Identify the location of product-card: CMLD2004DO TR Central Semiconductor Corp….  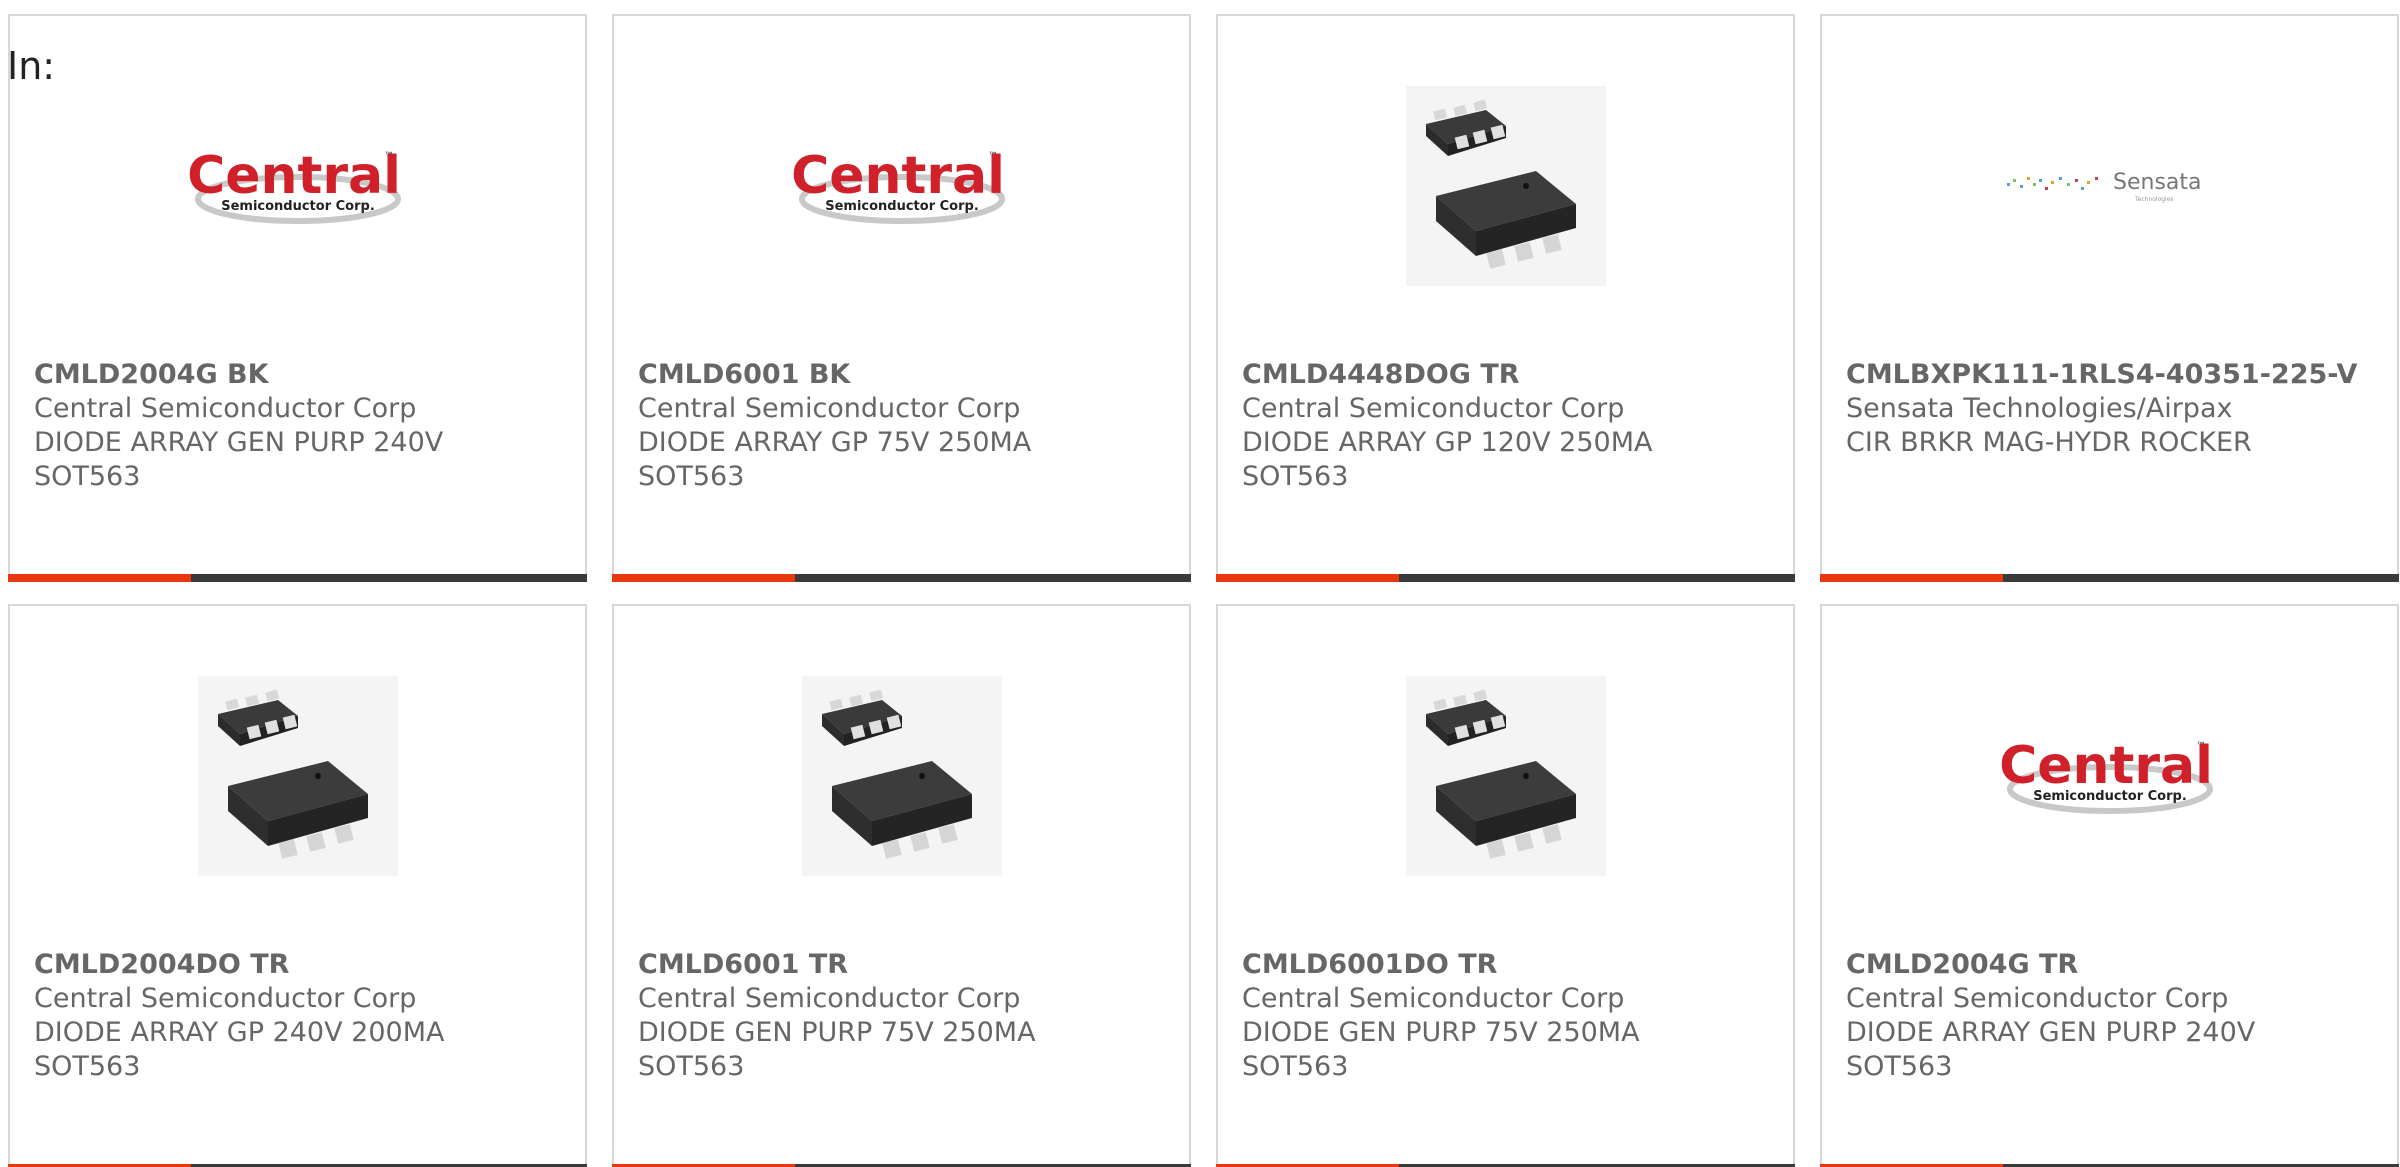
(297, 885).